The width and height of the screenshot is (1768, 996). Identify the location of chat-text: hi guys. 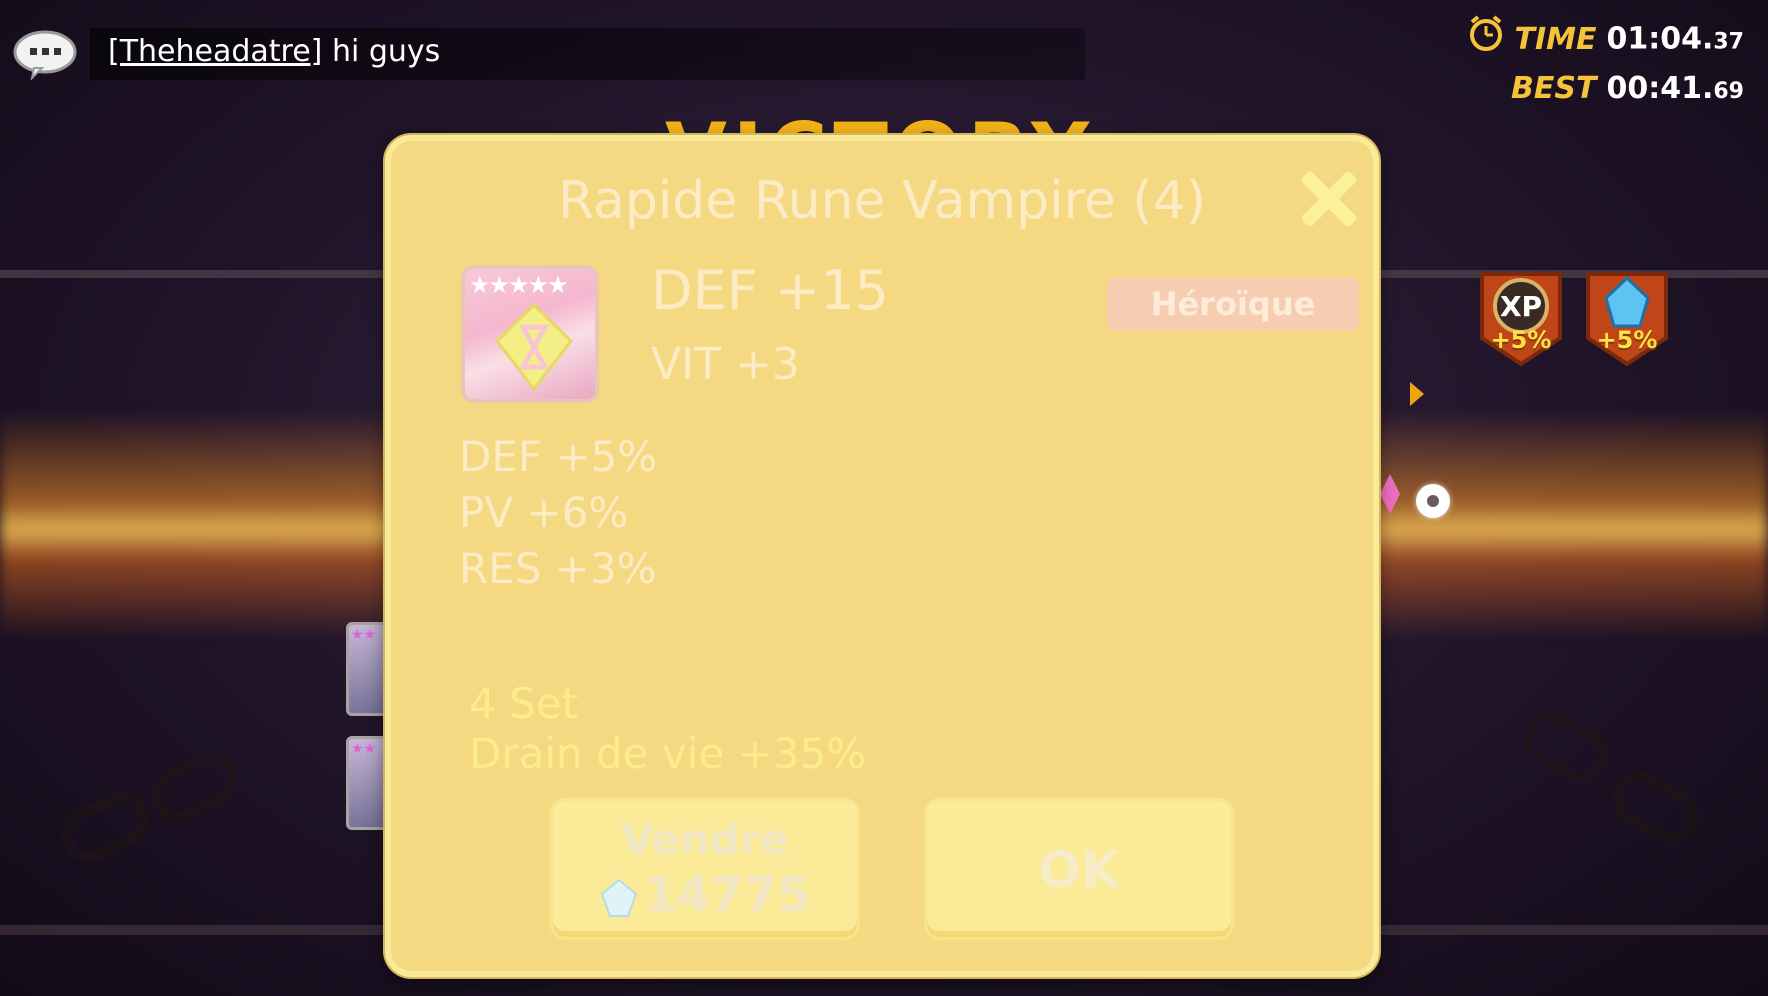
(386, 51).